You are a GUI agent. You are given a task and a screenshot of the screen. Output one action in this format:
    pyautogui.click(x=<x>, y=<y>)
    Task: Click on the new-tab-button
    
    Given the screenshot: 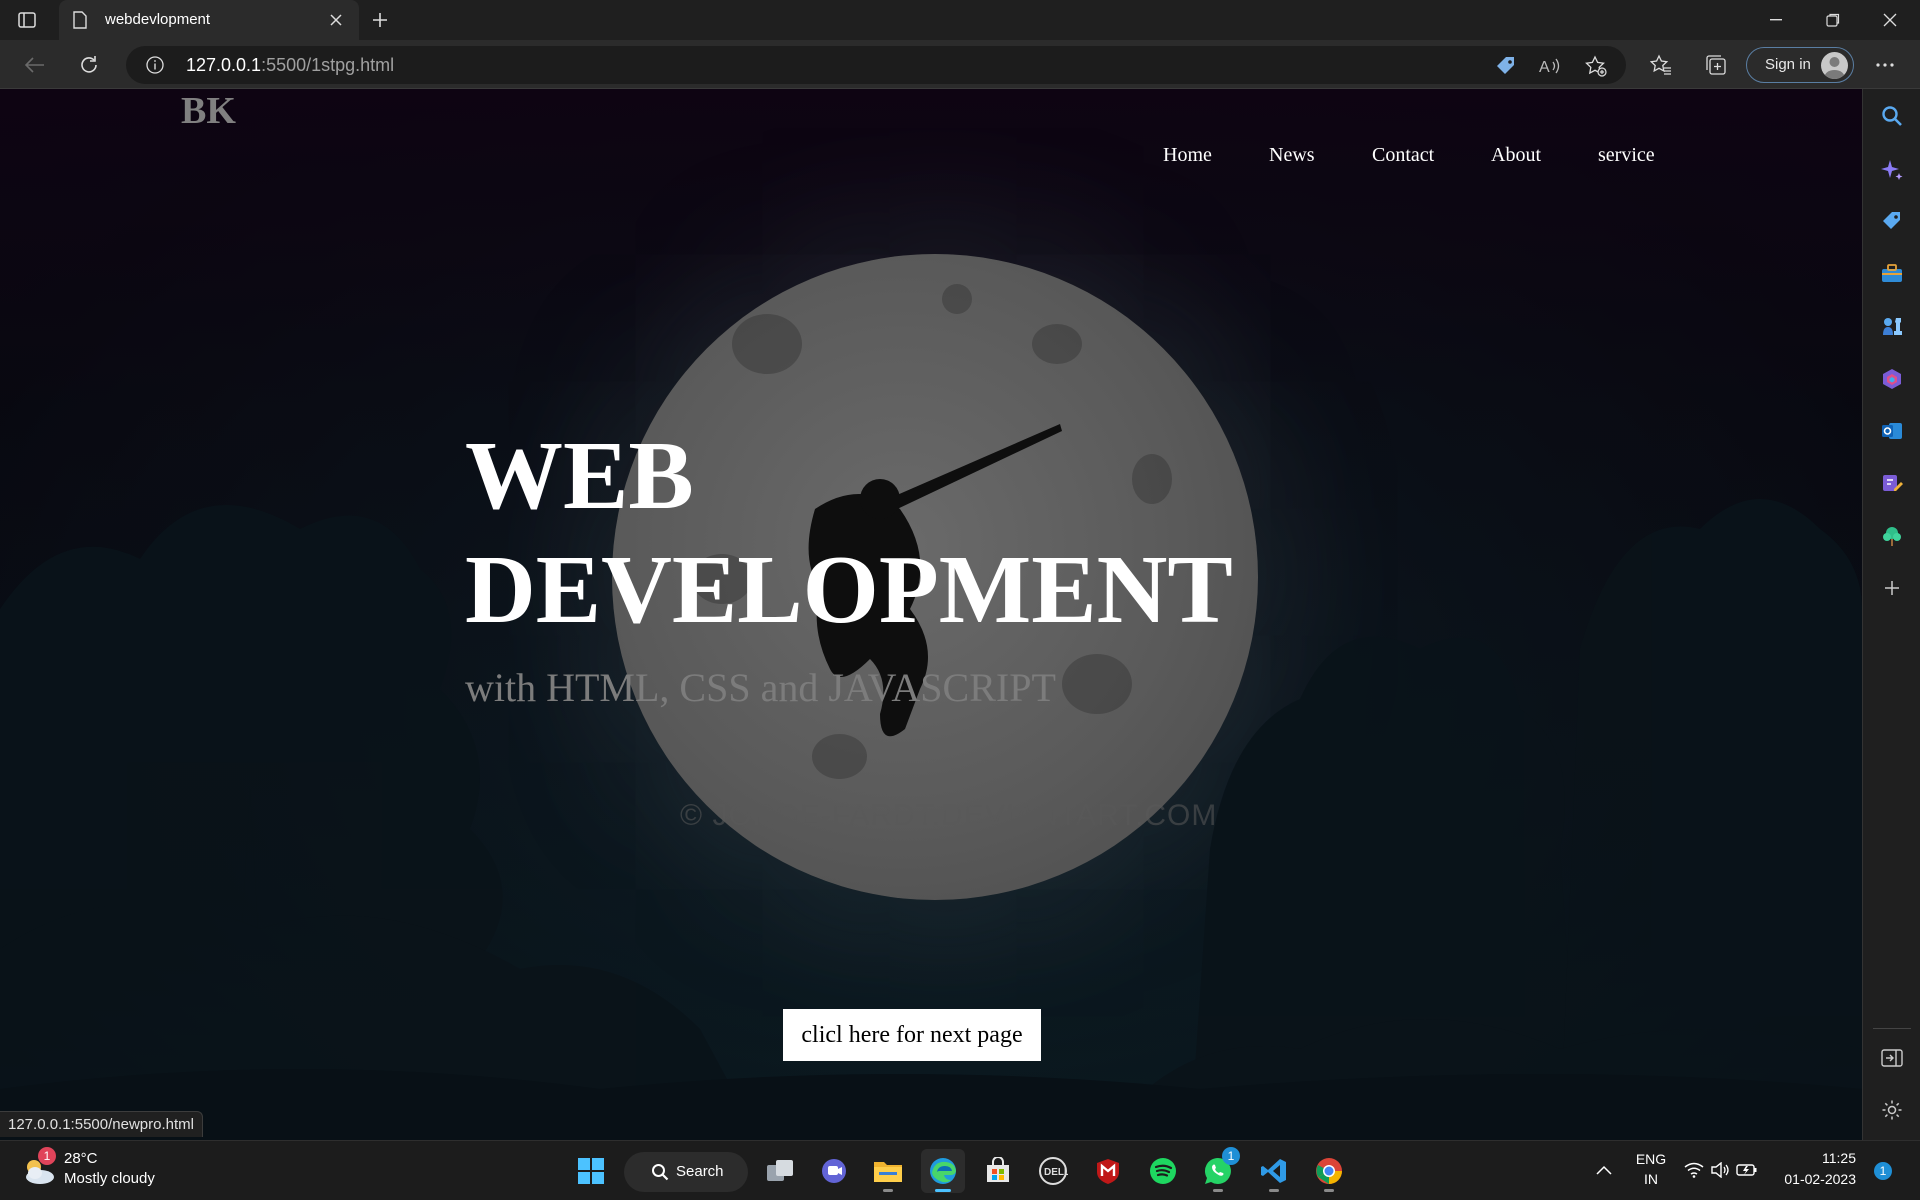 What is the action you would take?
    pyautogui.click(x=380, y=20)
    